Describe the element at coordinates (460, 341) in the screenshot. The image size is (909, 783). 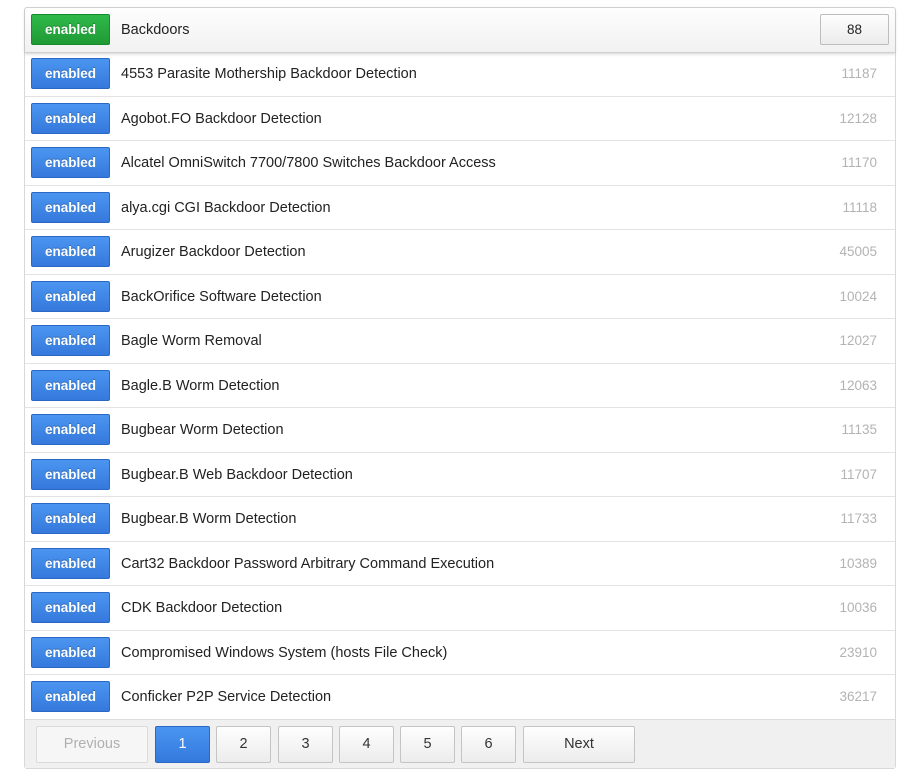
I see `plugin-row: enabled Bagle Worm Removal 12027` at that location.